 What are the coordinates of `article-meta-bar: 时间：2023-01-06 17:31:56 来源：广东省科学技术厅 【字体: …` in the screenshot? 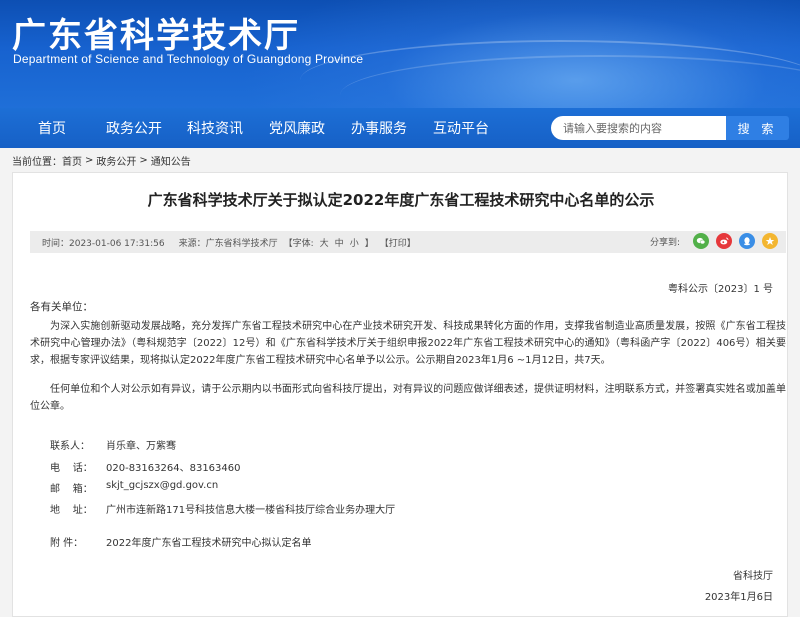 It's located at (408, 242).